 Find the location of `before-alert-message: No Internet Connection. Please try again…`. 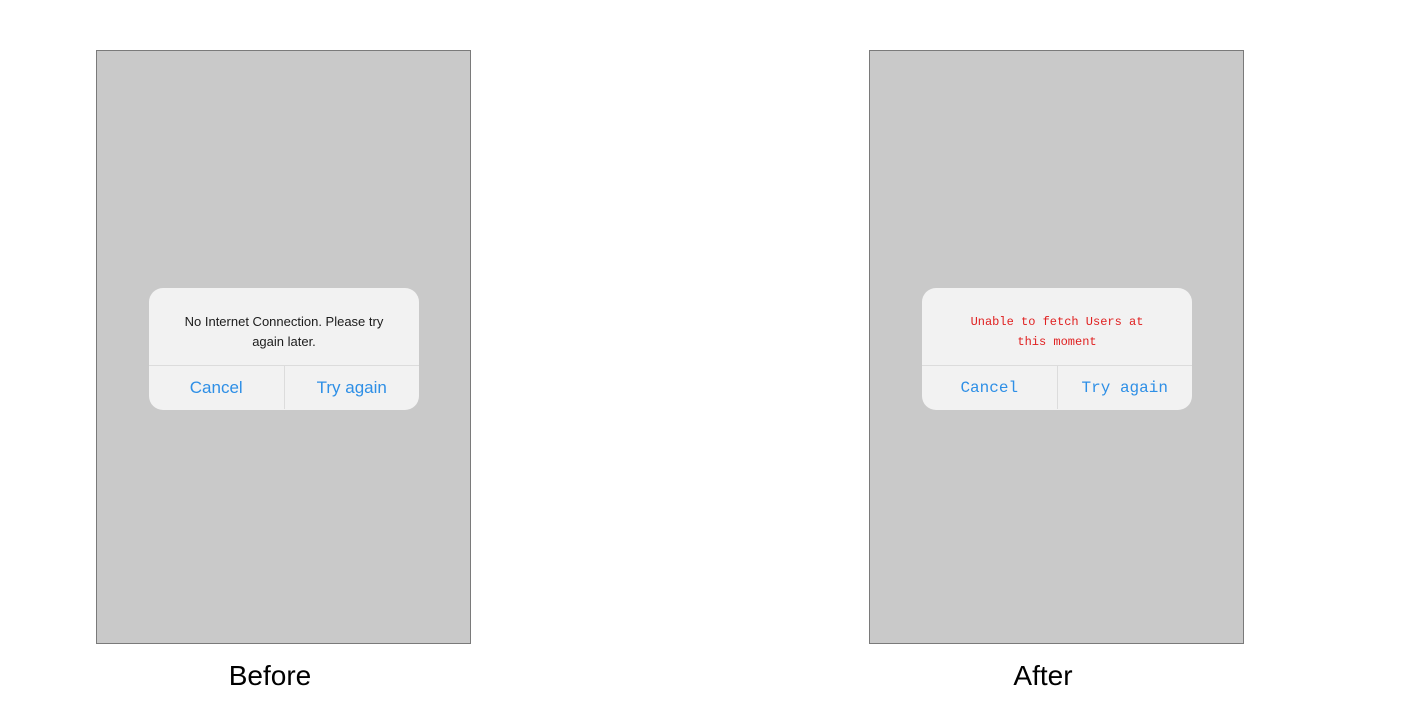

before-alert-message: No Internet Connection. Please try again… is located at coordinates (284, 327).